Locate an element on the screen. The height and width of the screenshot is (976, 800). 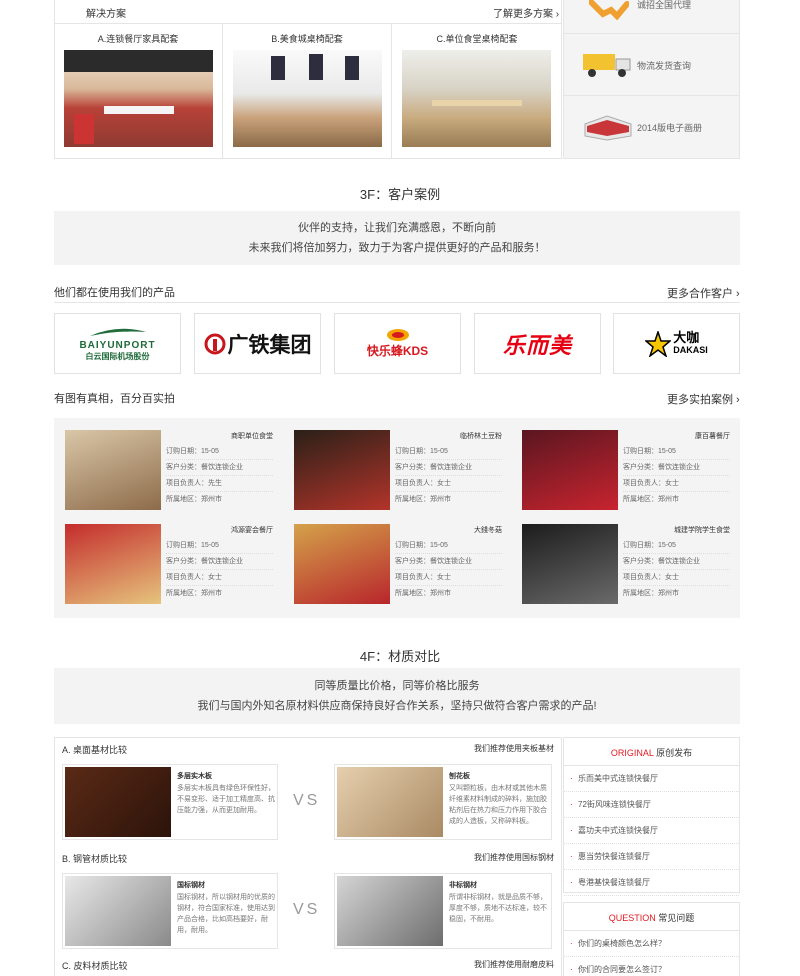
partner-word: BAIYUNPORT is located at coordinates (117, 345).